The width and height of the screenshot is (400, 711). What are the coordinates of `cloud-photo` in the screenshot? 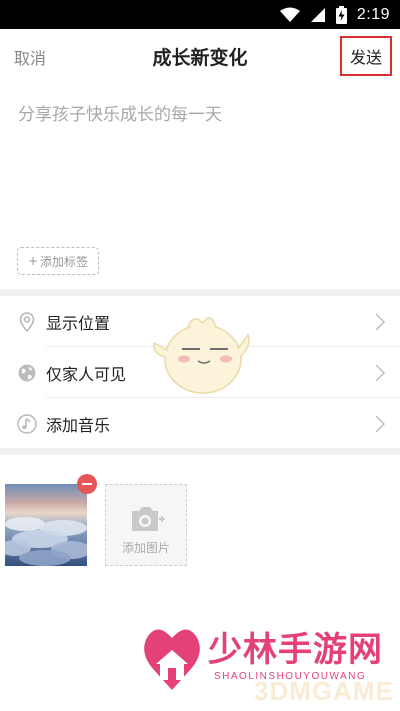 It's located at (46, 525).